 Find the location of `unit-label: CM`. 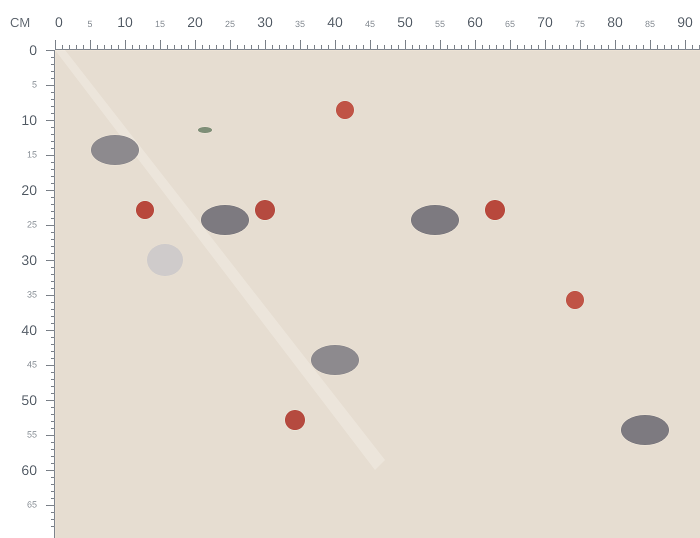

unit-label: CM is located at coordinates (20, 22).